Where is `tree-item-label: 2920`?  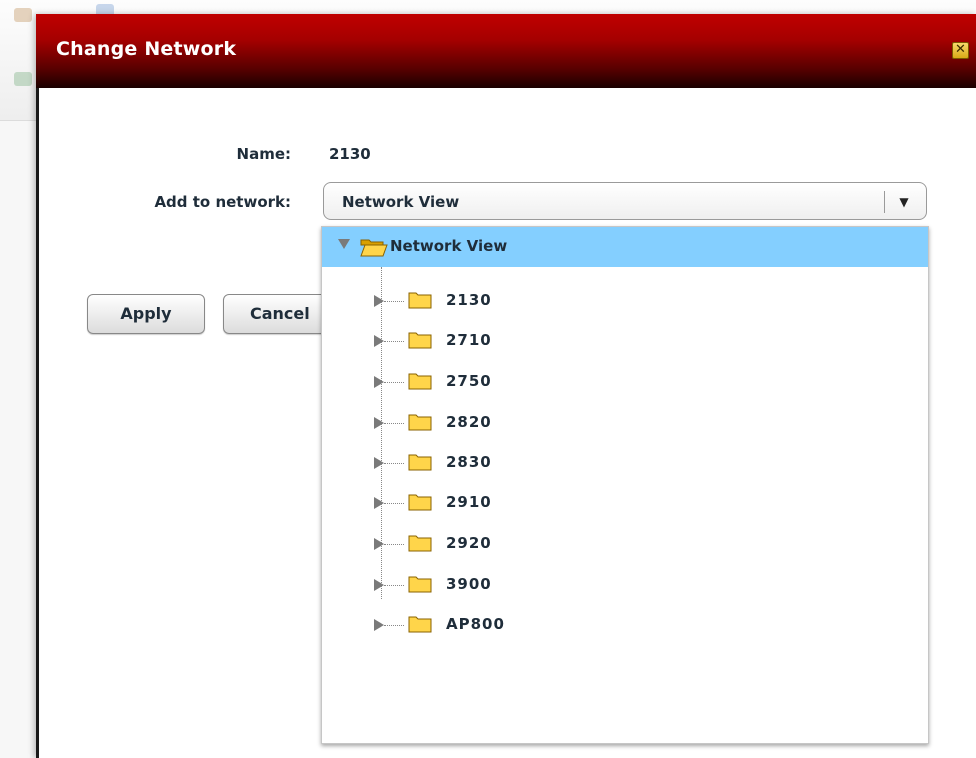 tree-item-label: 2920 is located at coordinates (469, 543).